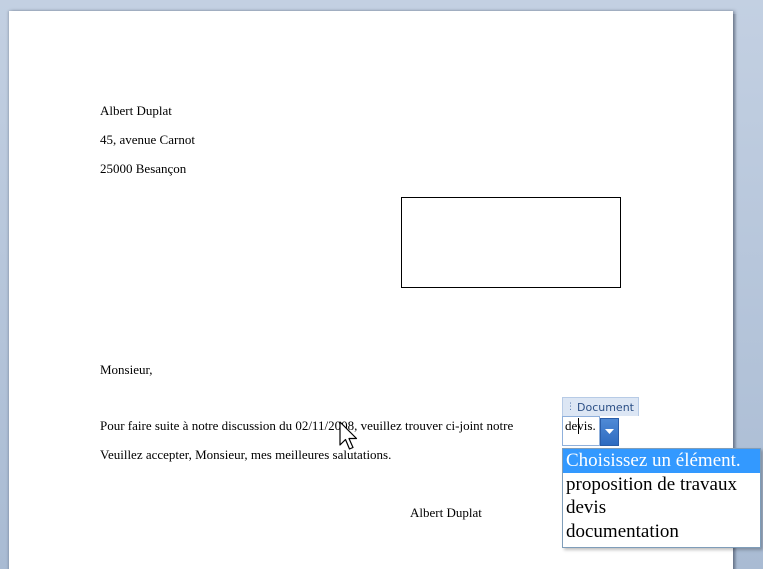 The width and height of the screenshot is (763, 569). Describe the element at coordinates (661, 508) in the screenshot. I see `dropdown-option-devis: devis` at that location.